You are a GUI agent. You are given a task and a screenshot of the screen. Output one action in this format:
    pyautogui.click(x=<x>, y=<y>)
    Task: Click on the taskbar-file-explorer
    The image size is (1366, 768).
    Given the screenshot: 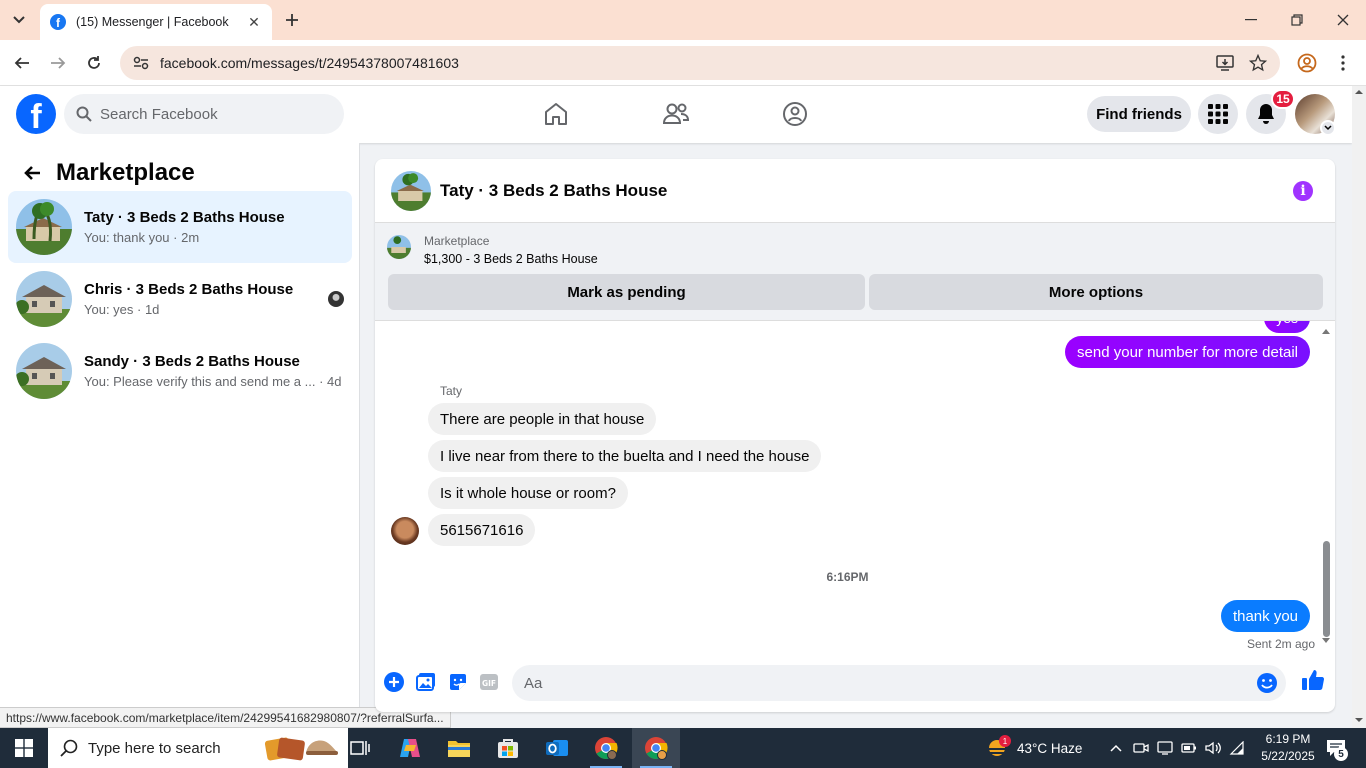 What is the action you would take?
    pyautogui.click(x=459, y=748)
    